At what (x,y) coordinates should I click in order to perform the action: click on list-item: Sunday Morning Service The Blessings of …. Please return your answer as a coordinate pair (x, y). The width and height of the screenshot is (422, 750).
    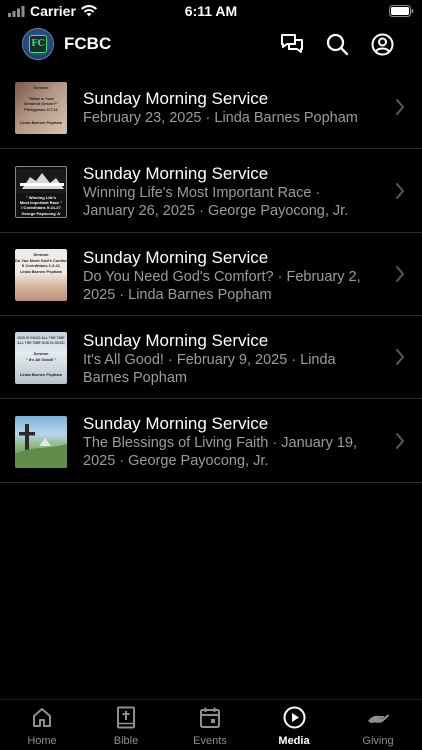
    Looking at the image, I should click on (211, 441).